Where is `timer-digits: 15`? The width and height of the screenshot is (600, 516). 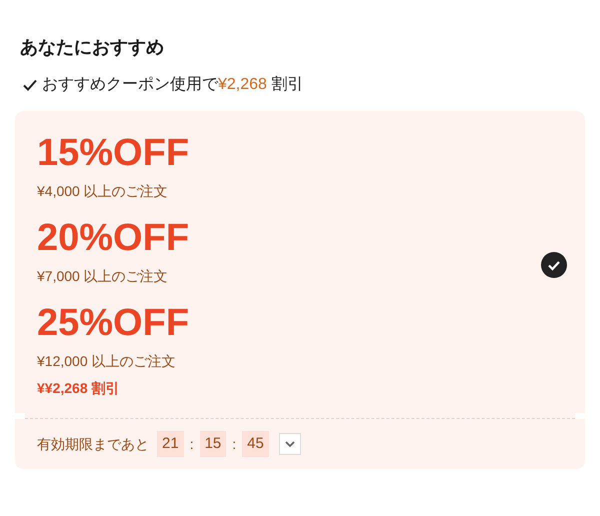 timer-digits: 15 is located at coordinates (213, 444).